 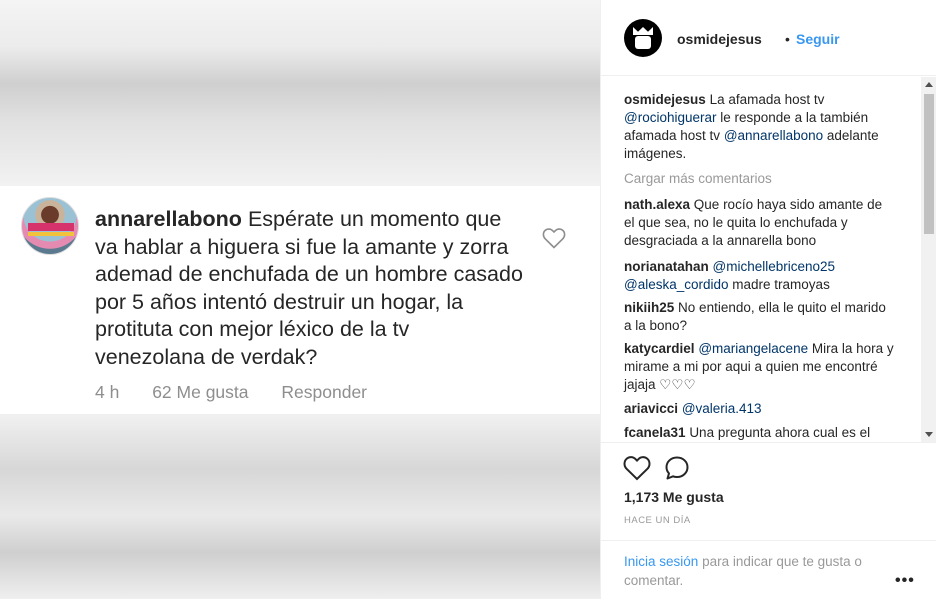 I want to click on heart-icon, so click(x=637, y=468).